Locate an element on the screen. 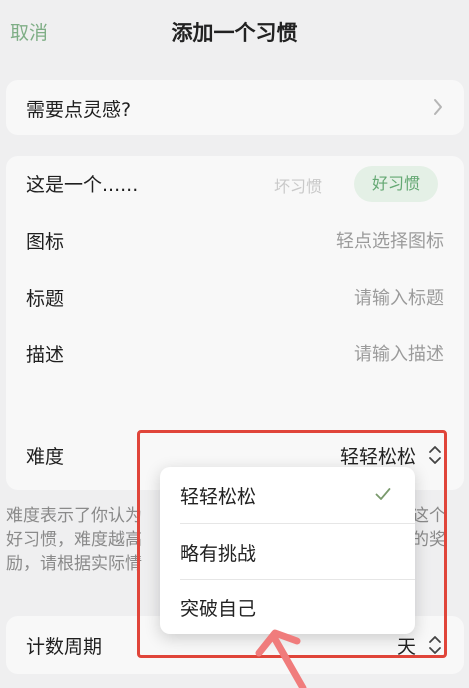  icon-label: 图标 is located at coordinates (45, 242).